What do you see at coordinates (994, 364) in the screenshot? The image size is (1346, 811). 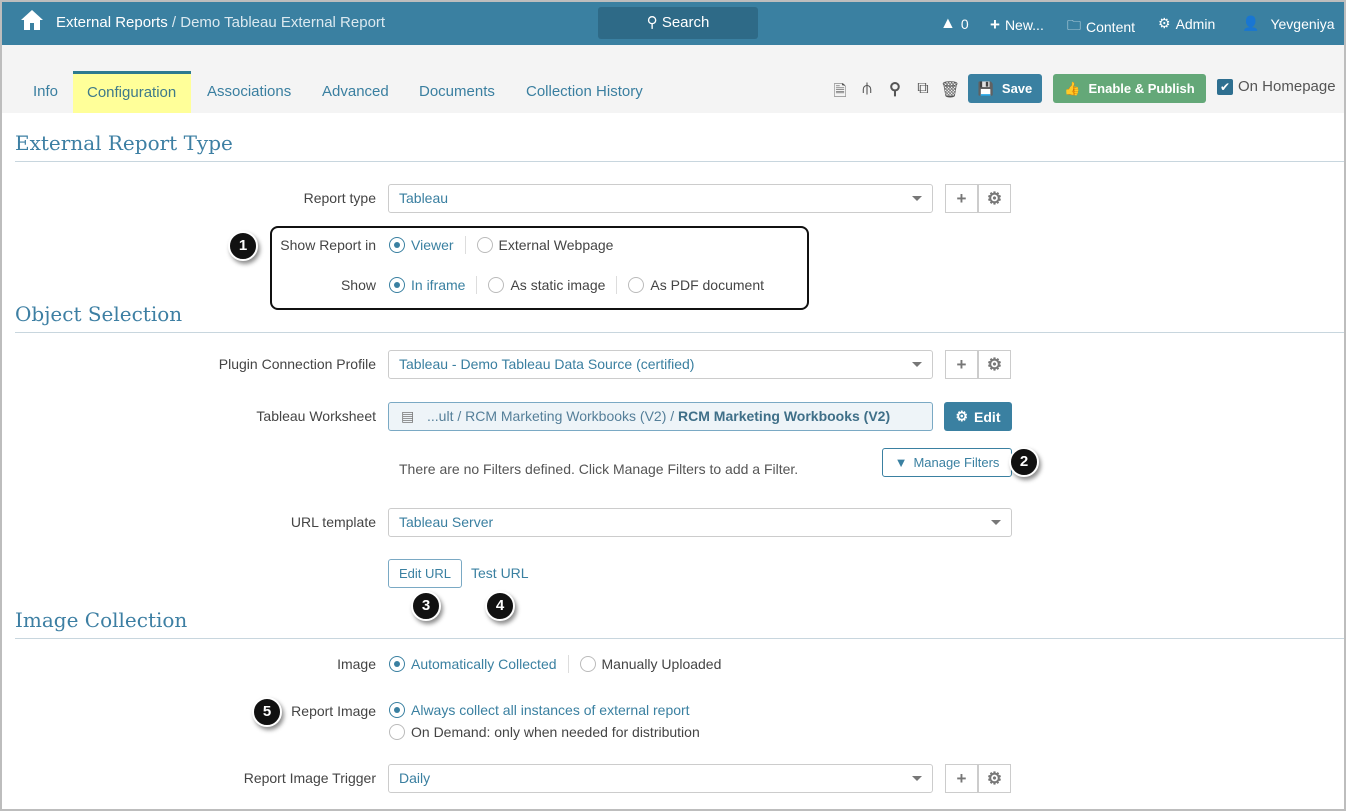 I see `profile-settings-button: ⚙` at bounding box center [994, 364].